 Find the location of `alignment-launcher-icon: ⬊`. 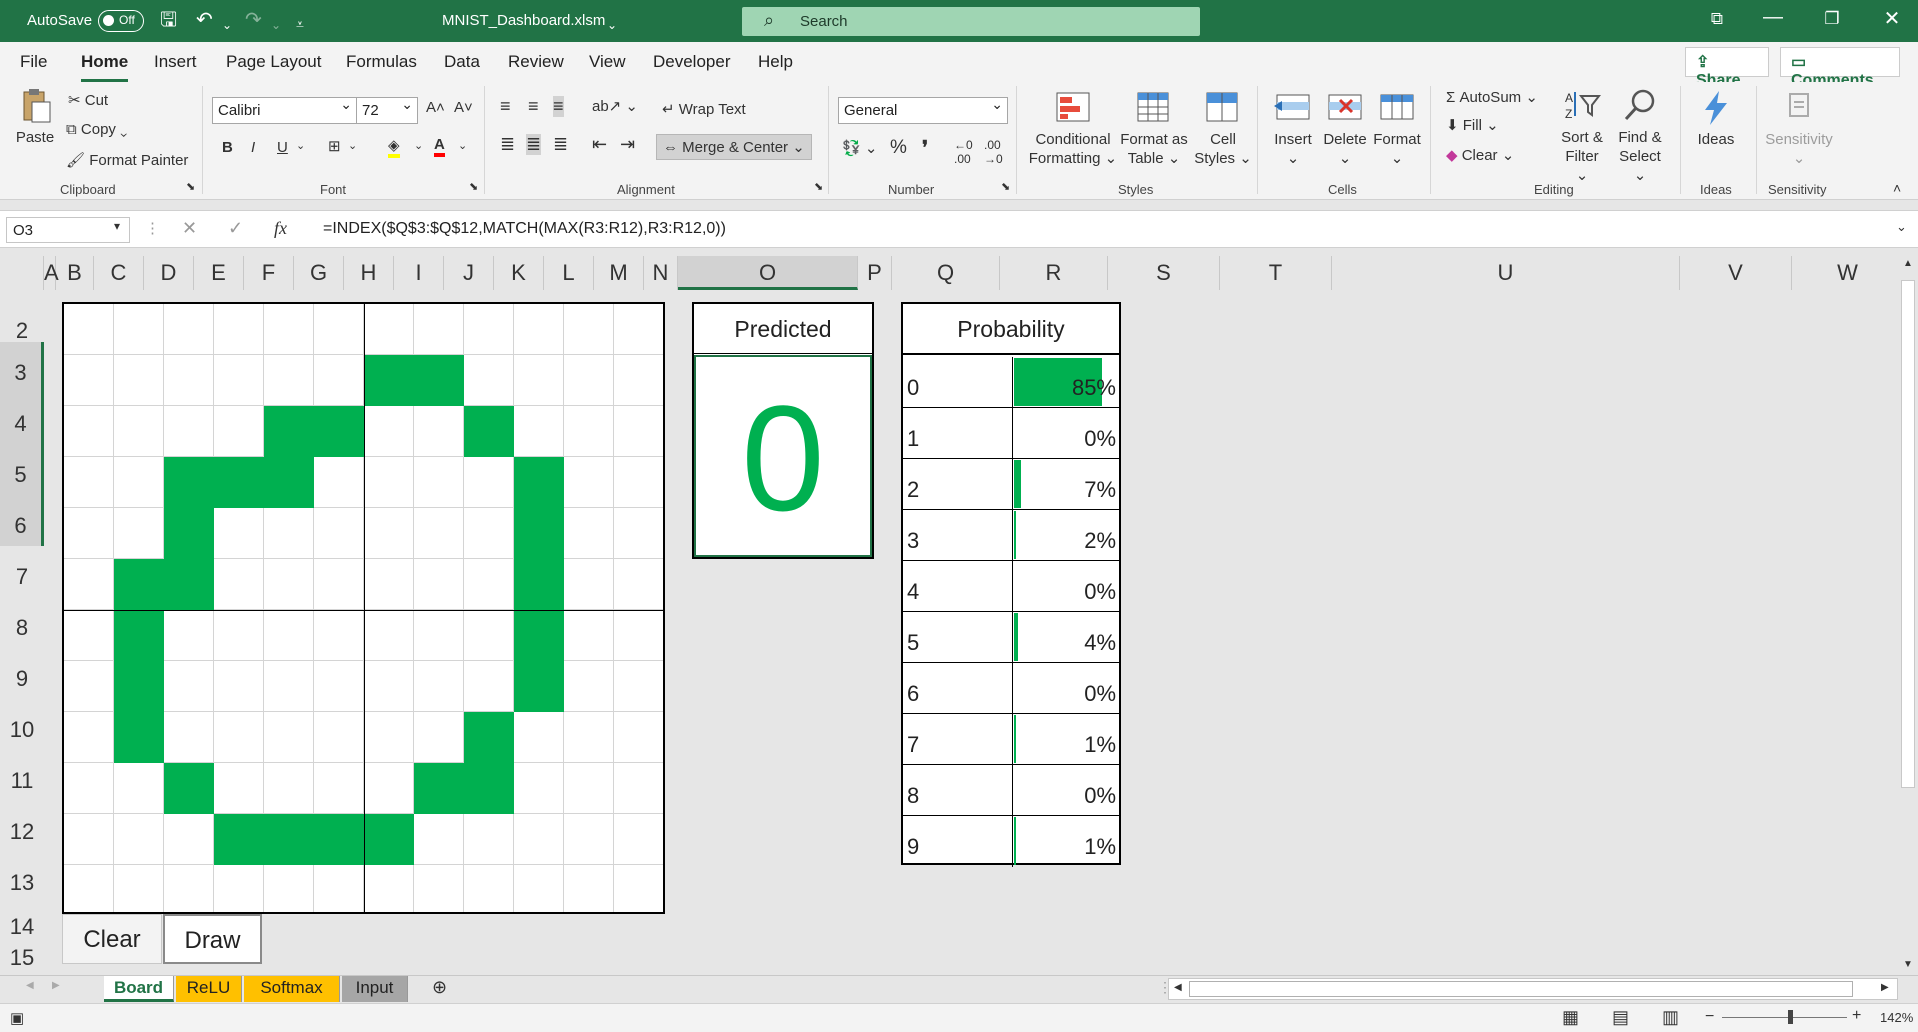

alignment-launcher-icon: ⬊ is located at coordinates (818, 186).